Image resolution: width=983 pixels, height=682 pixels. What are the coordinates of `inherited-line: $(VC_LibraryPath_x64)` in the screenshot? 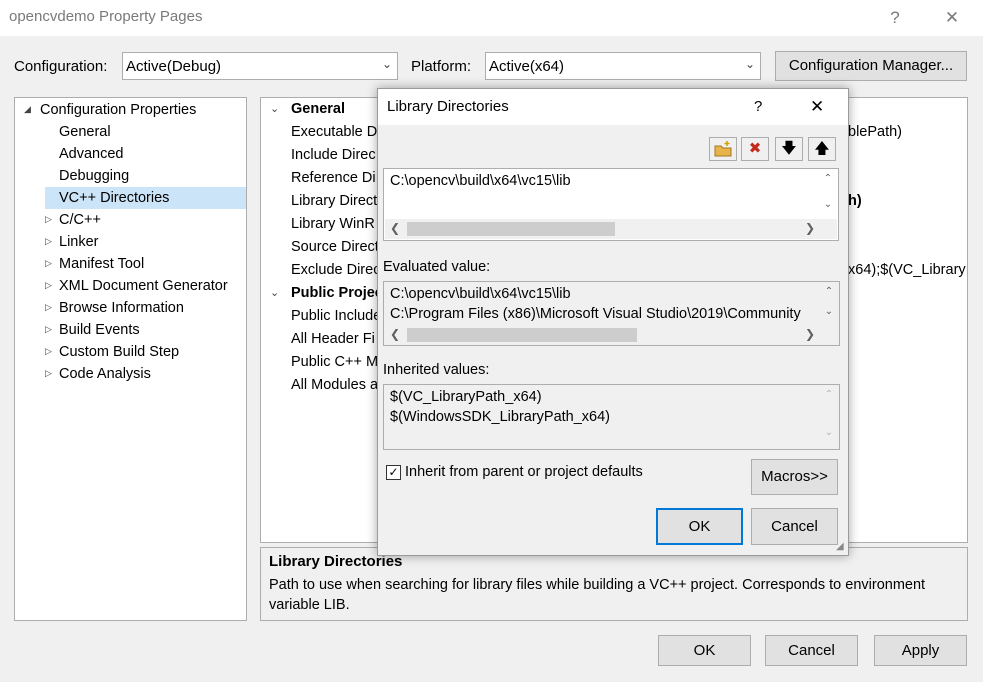 It's located at (466, 397).